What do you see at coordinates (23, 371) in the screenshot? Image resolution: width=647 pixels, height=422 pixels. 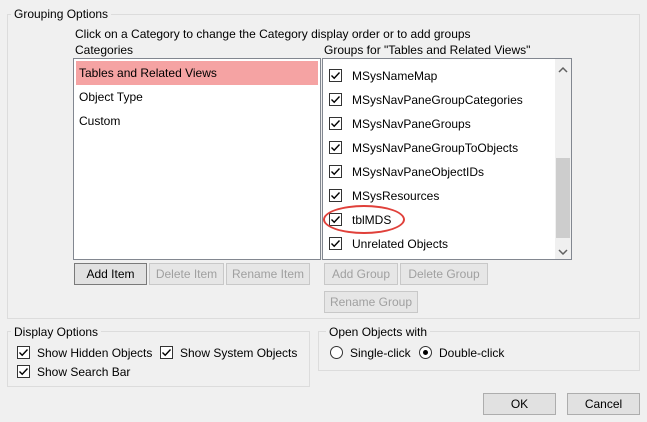 I see `show-search-bar-checkbox` at bounding box center [23, 371].